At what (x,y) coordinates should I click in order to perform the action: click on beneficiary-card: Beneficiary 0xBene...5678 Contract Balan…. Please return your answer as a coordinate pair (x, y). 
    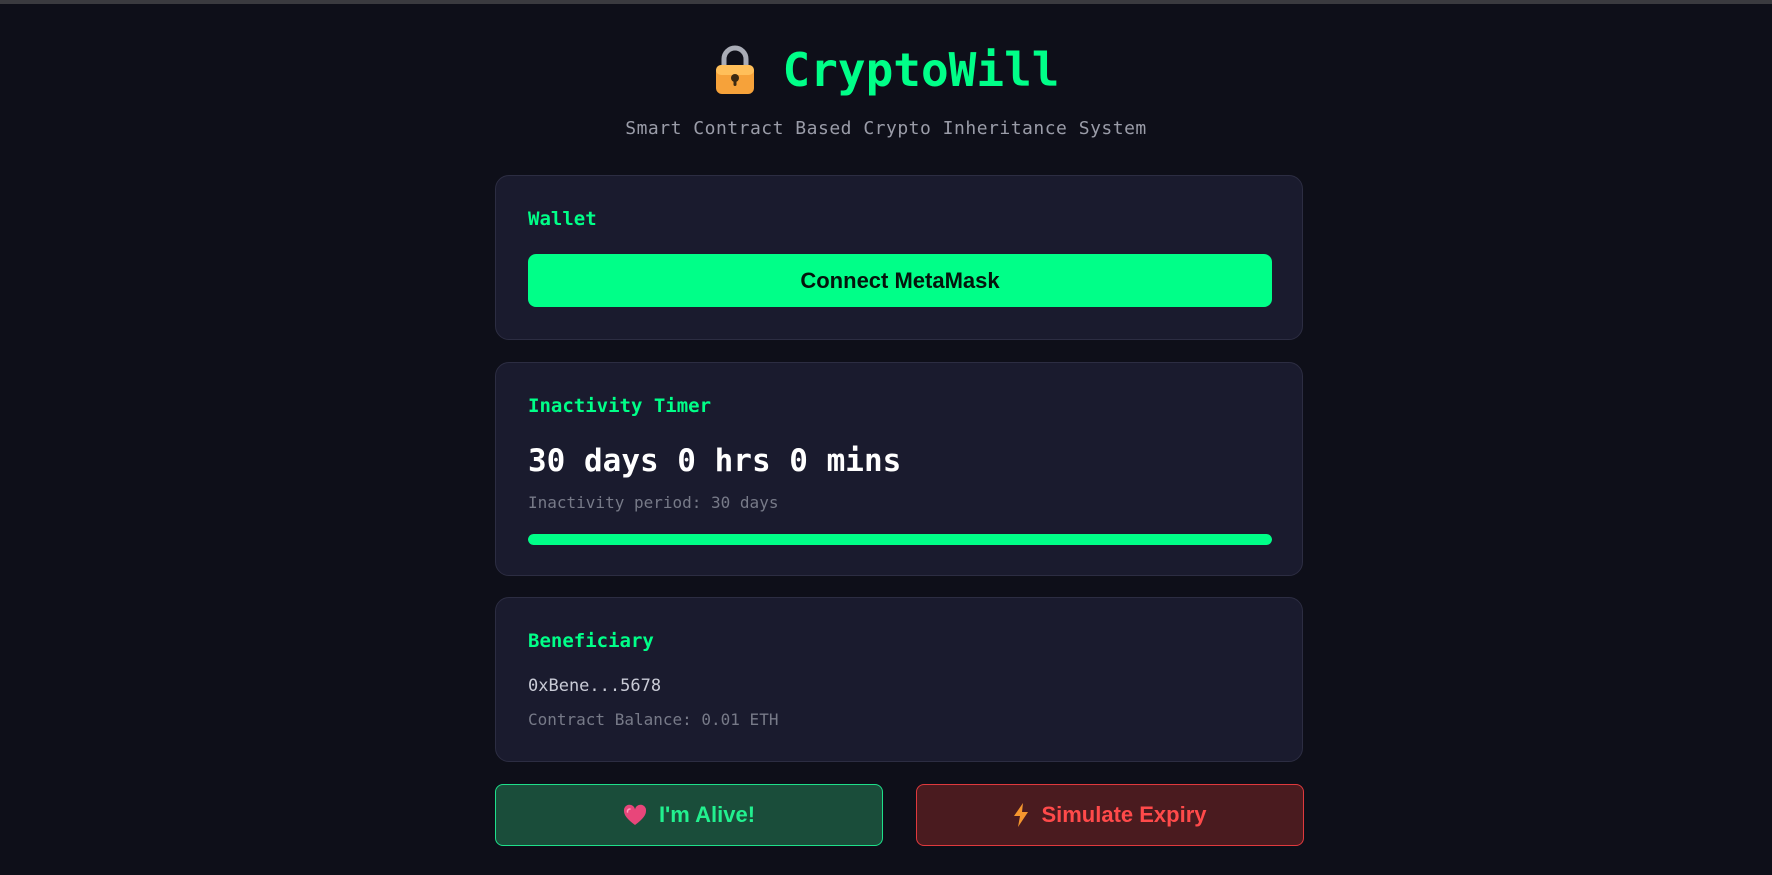
    Looking at the image, I should click on (899, 679).